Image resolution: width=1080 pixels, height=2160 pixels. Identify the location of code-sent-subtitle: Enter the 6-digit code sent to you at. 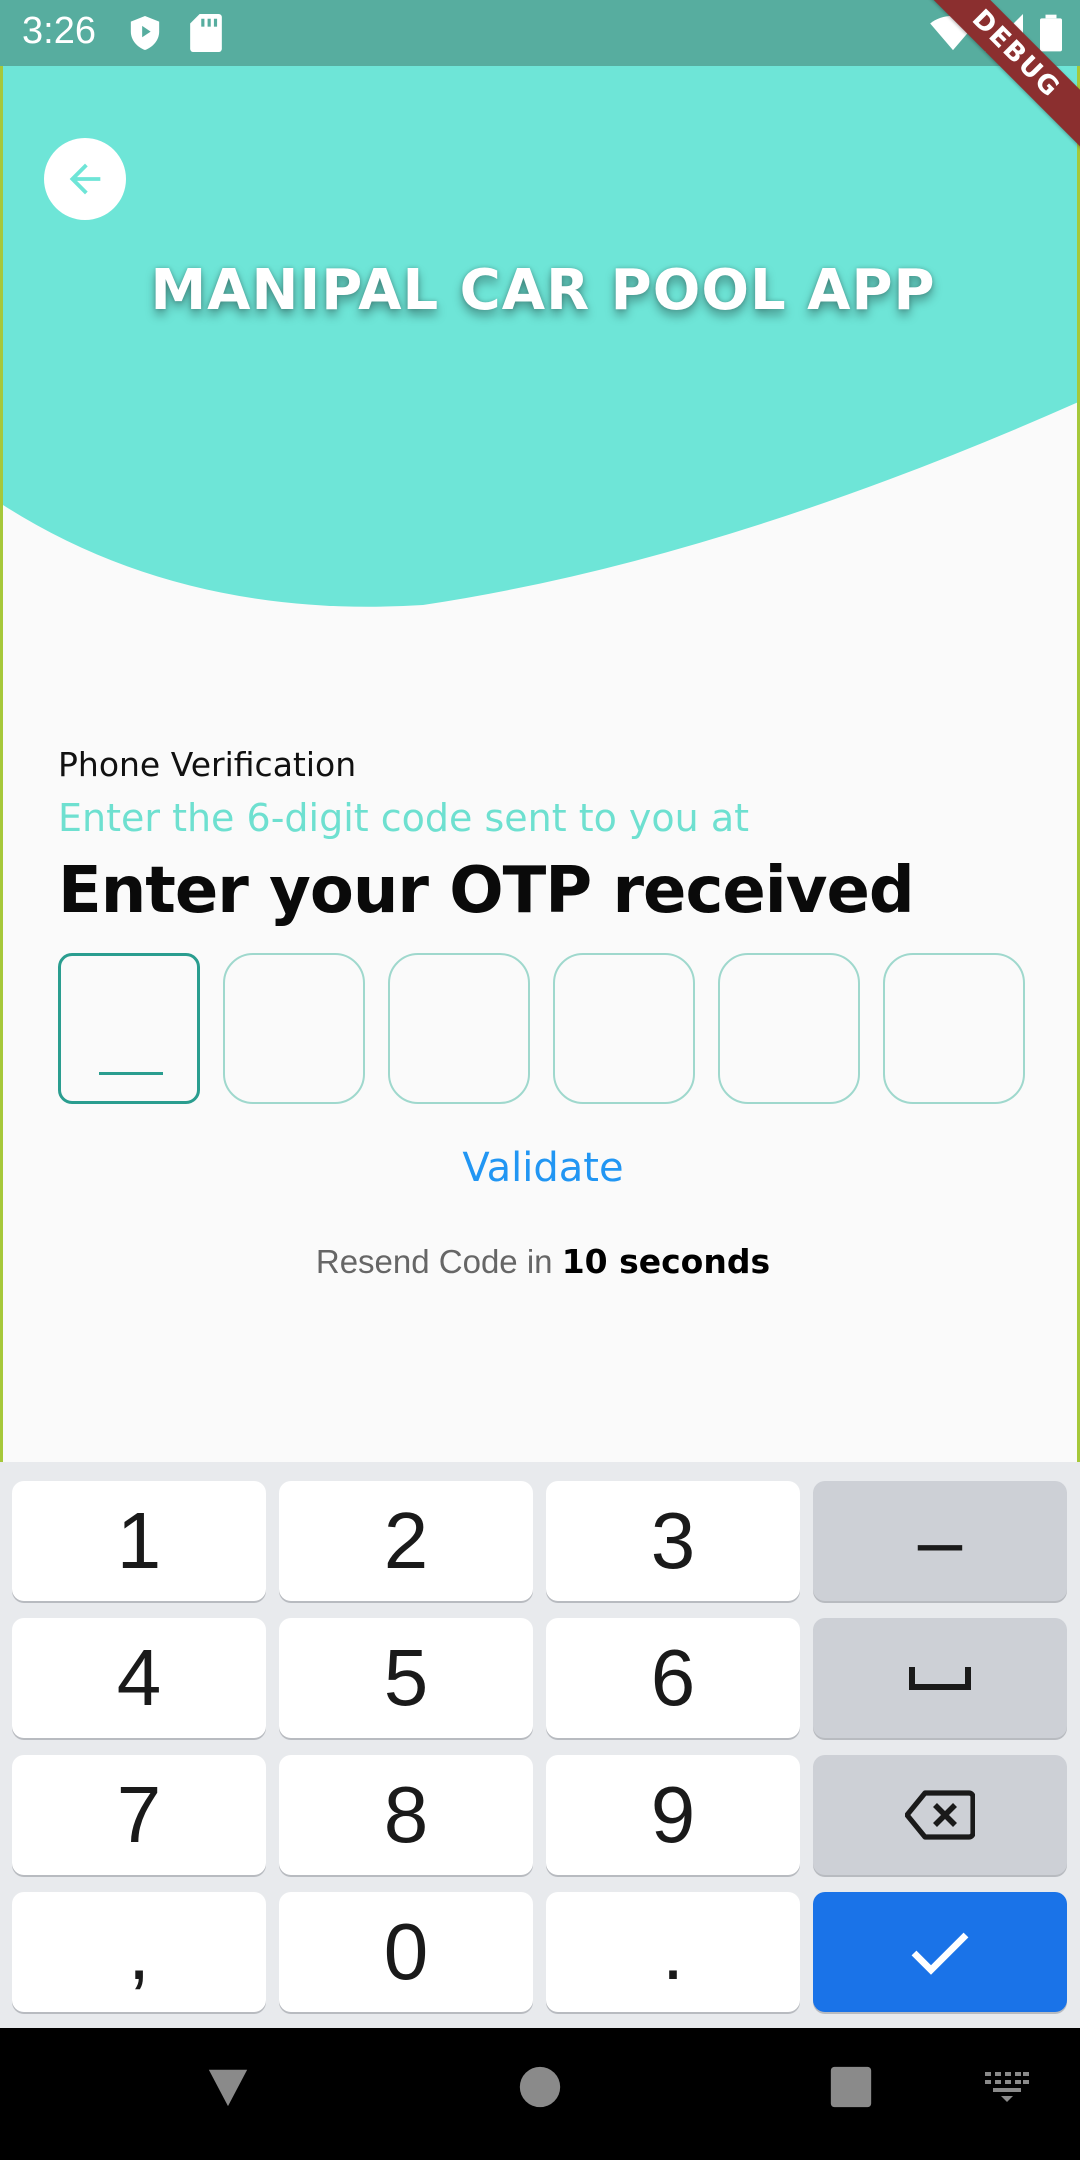
(404, 818).